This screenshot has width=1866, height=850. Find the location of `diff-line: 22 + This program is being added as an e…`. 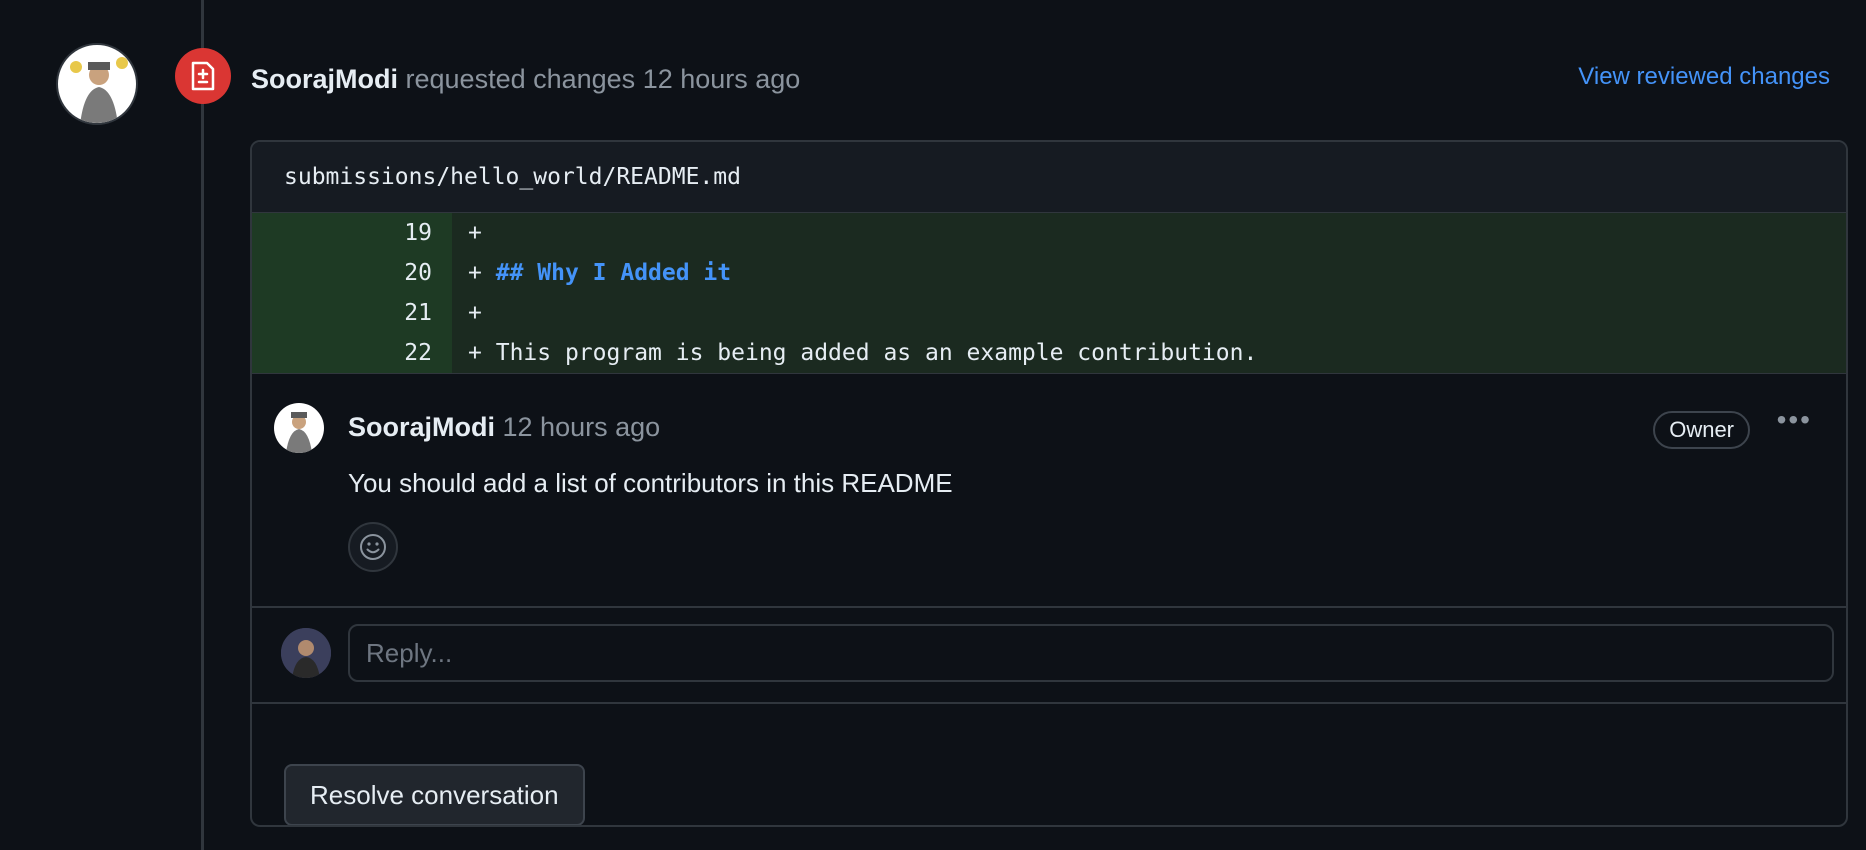

diff-line: 22 + This program is being added as an e… is located at coordinates (1049, 353).